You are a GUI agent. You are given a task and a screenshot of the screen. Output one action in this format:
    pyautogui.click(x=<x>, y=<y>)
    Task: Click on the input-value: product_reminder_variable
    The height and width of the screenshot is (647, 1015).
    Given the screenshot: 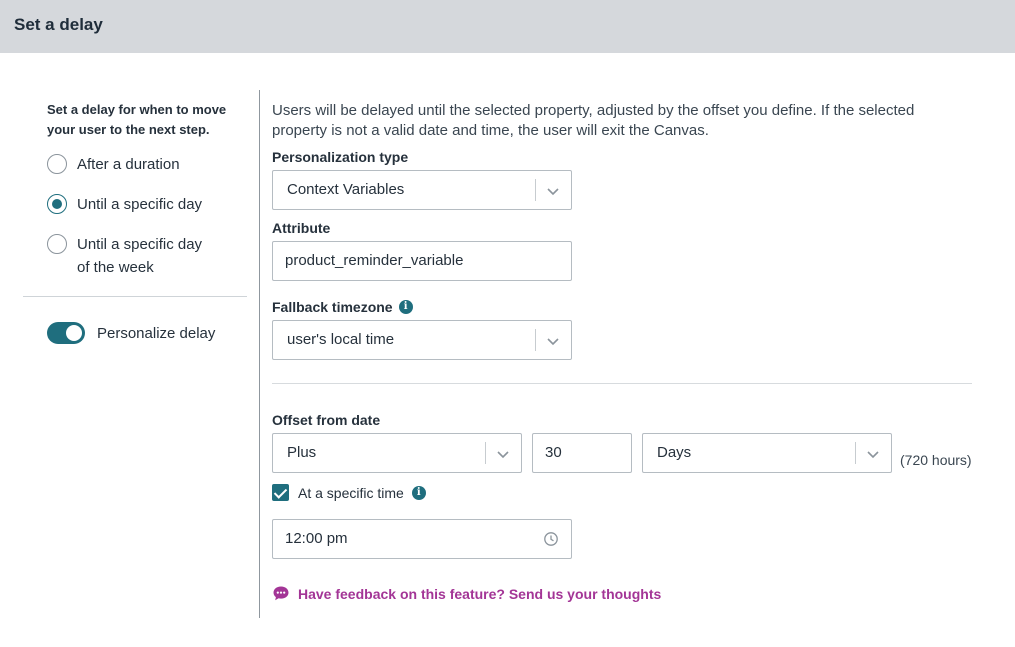 What is the action you would take?
    pyautogui.click(x=374, y=260)
    